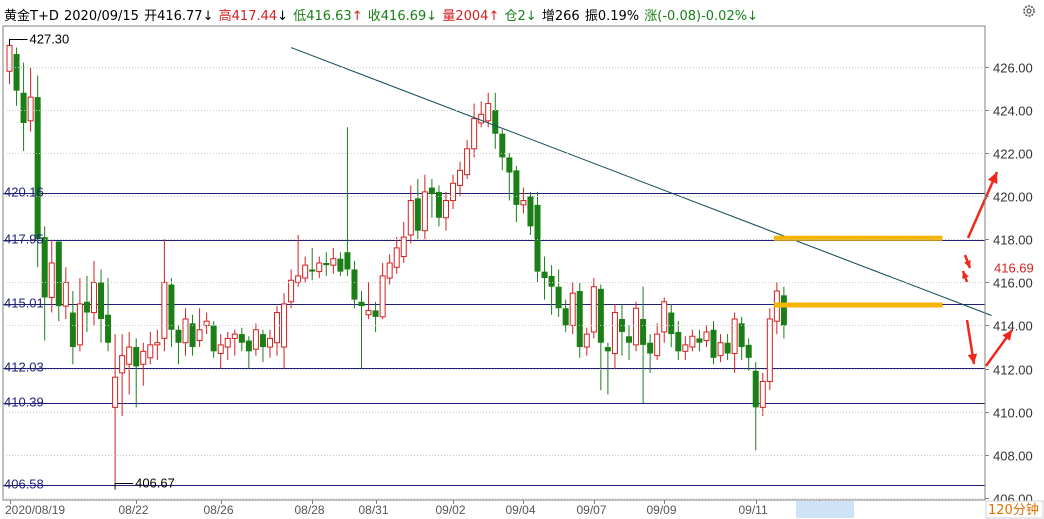 The height and width of the screenshot is (519, 1044). What do you see at coordinates (451, 510) in the screenshot?
I see `x-tick-label: 09/02` at bounding box center [451, 510].